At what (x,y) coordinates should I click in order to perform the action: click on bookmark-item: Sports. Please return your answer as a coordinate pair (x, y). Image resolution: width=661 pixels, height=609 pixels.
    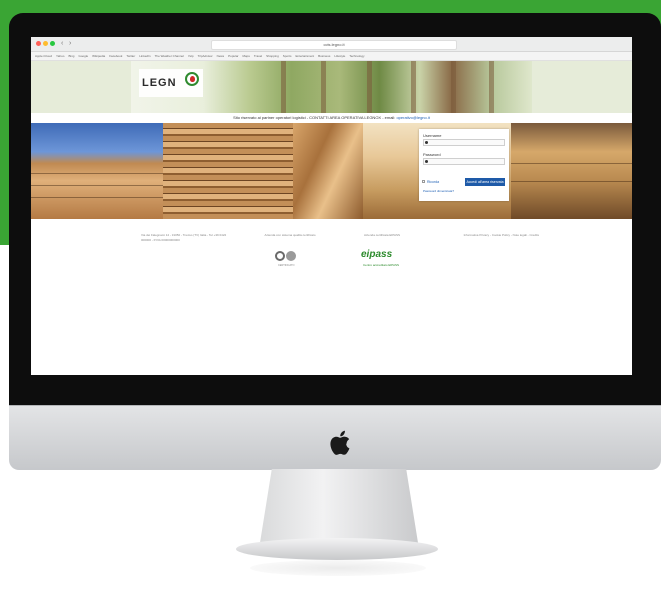
    Looking at the image, I should click on (287, 56).